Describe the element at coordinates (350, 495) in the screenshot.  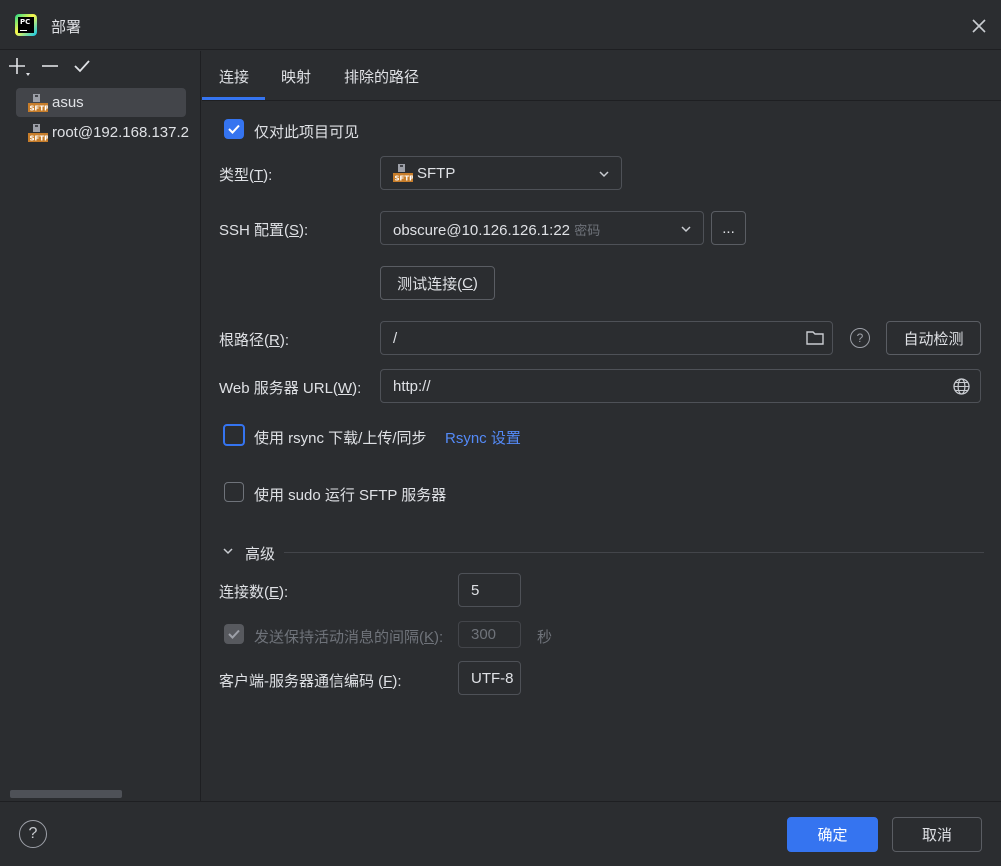
I see `sudo-label: 使用 sudo 运行 SFTP 服务器` at that location.